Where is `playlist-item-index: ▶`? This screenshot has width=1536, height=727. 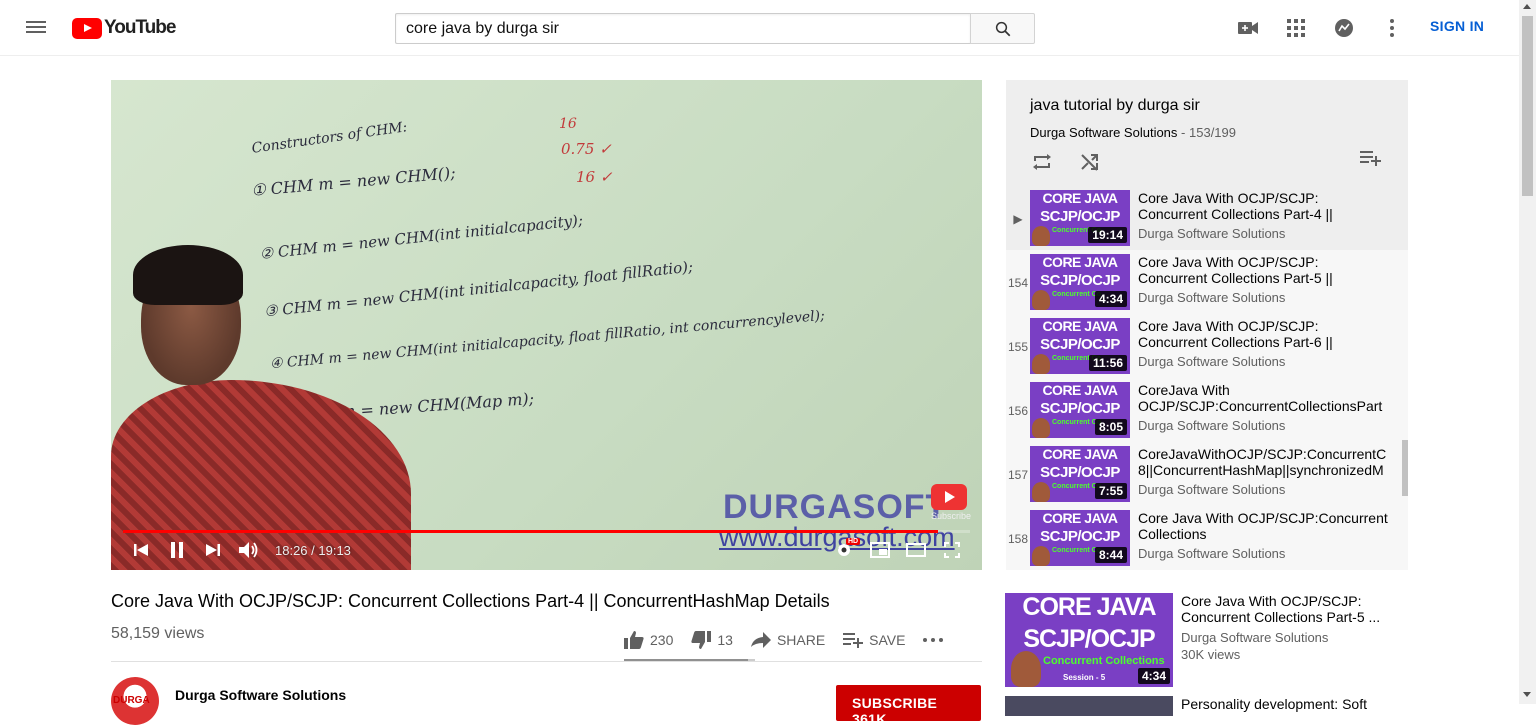 playlist-item-index: ▶ is located at coordinates (1018, 219).